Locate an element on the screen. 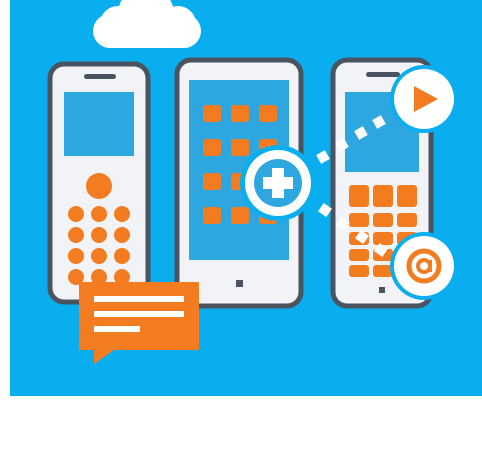 This screenshot has height=460, width=482. plus-bubble-icon is located at coordinates (278, 183).